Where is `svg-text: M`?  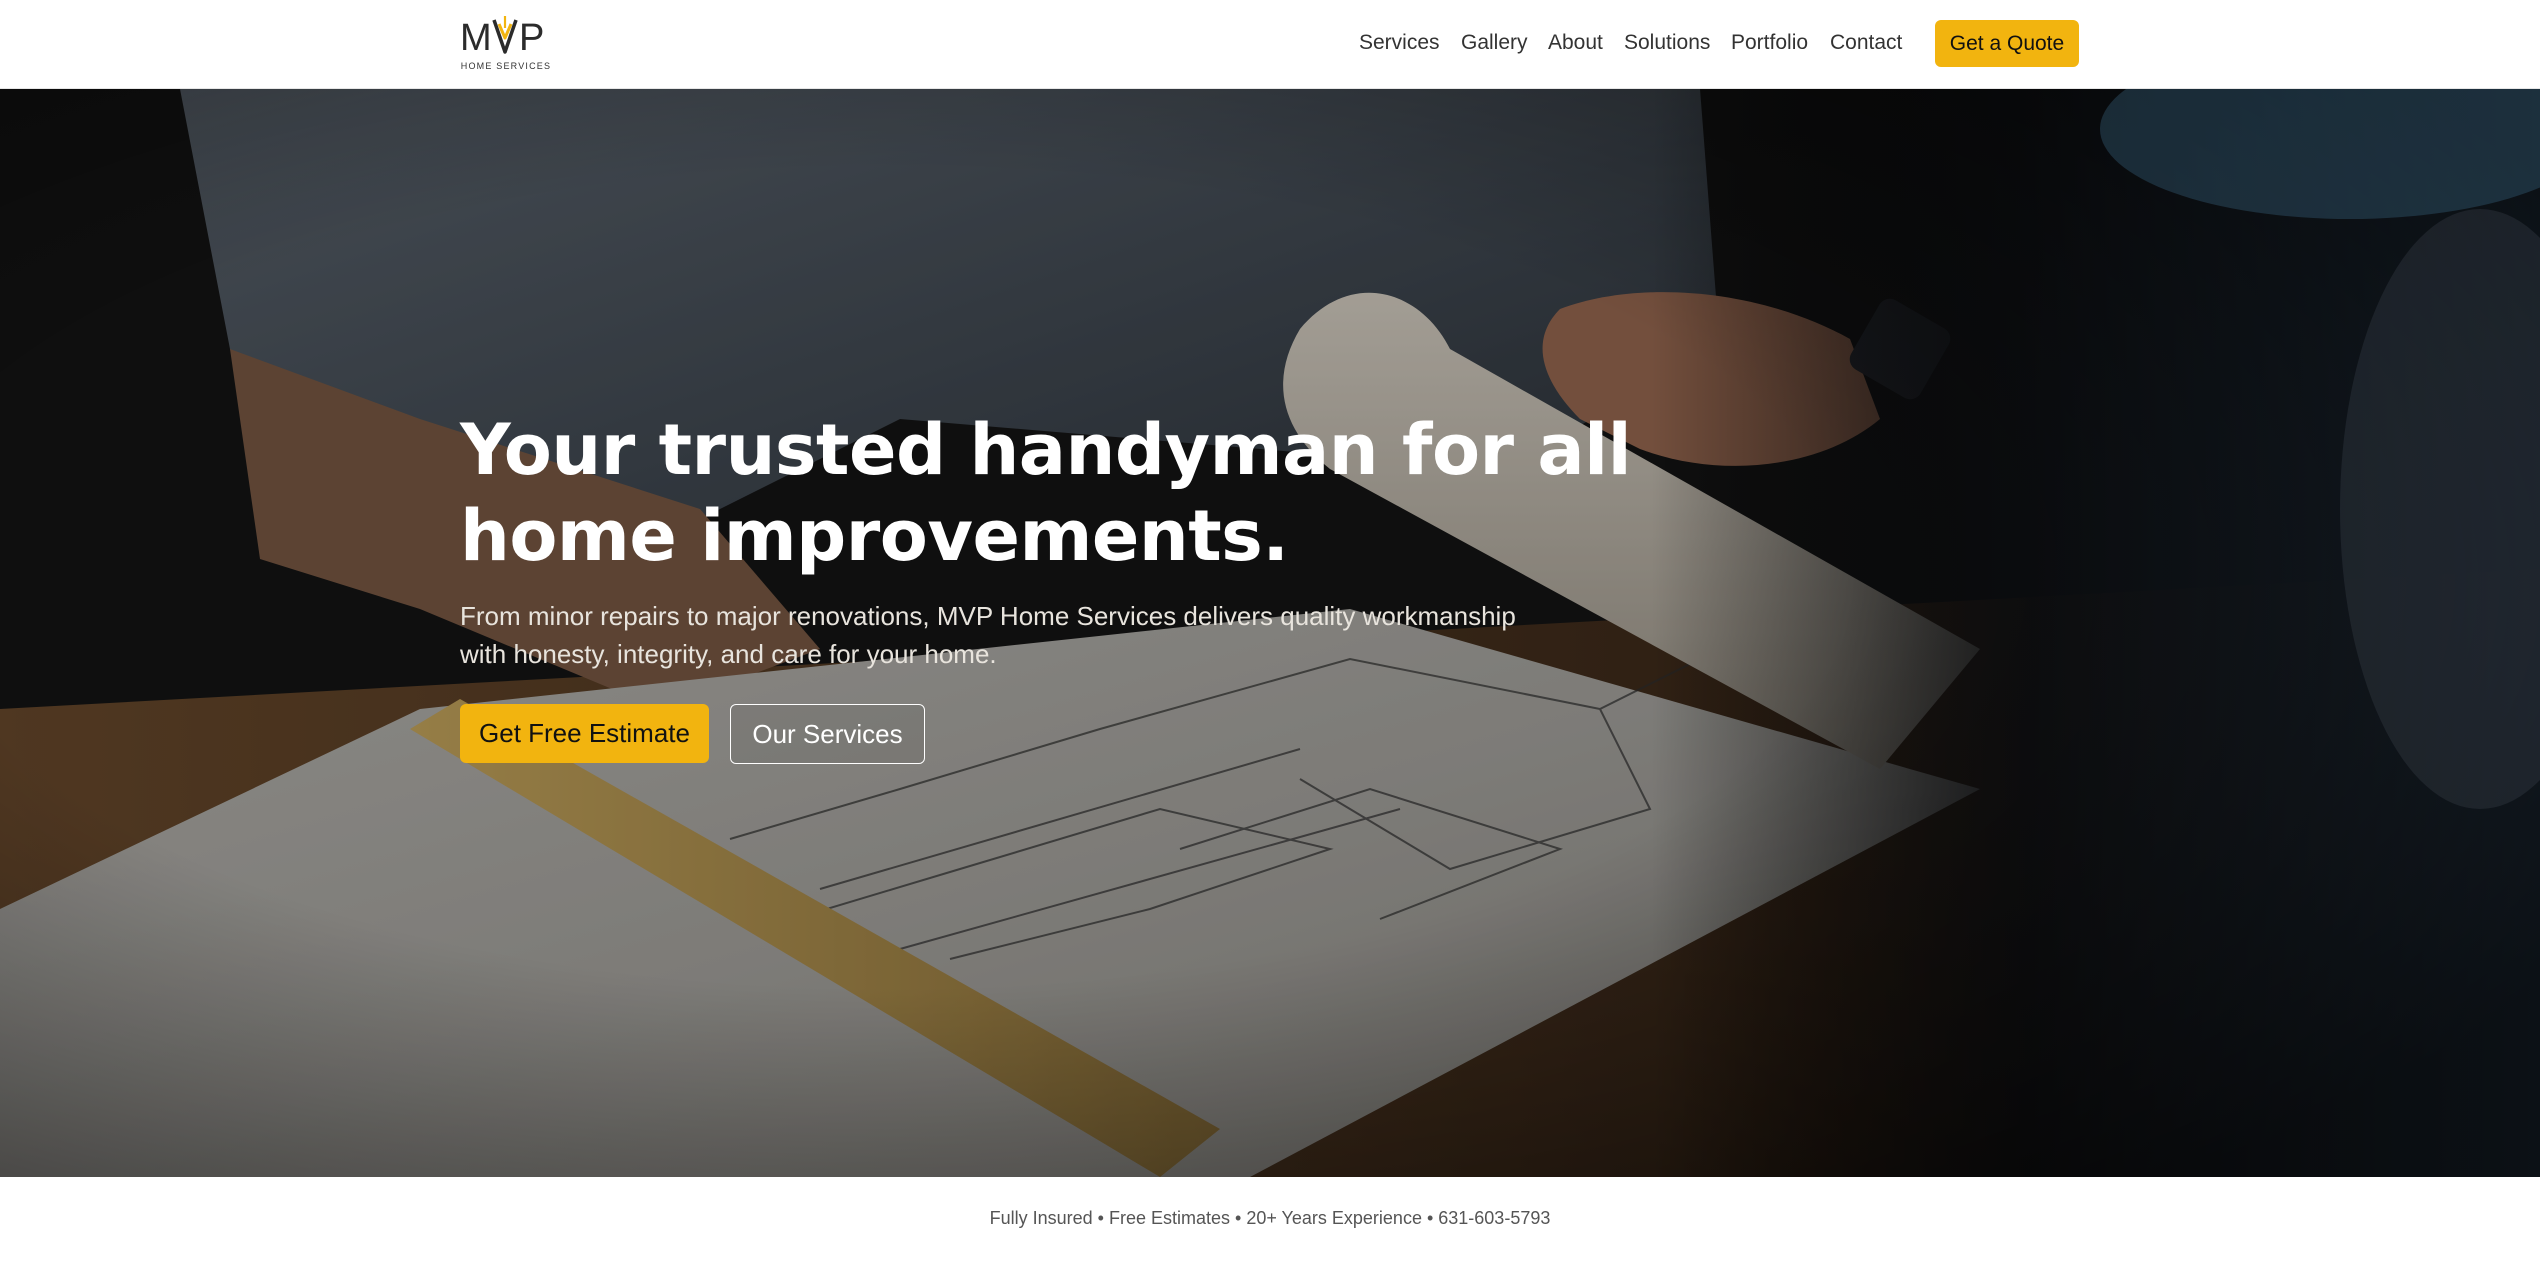 svg-text: M is located at coordinates (476, 36).